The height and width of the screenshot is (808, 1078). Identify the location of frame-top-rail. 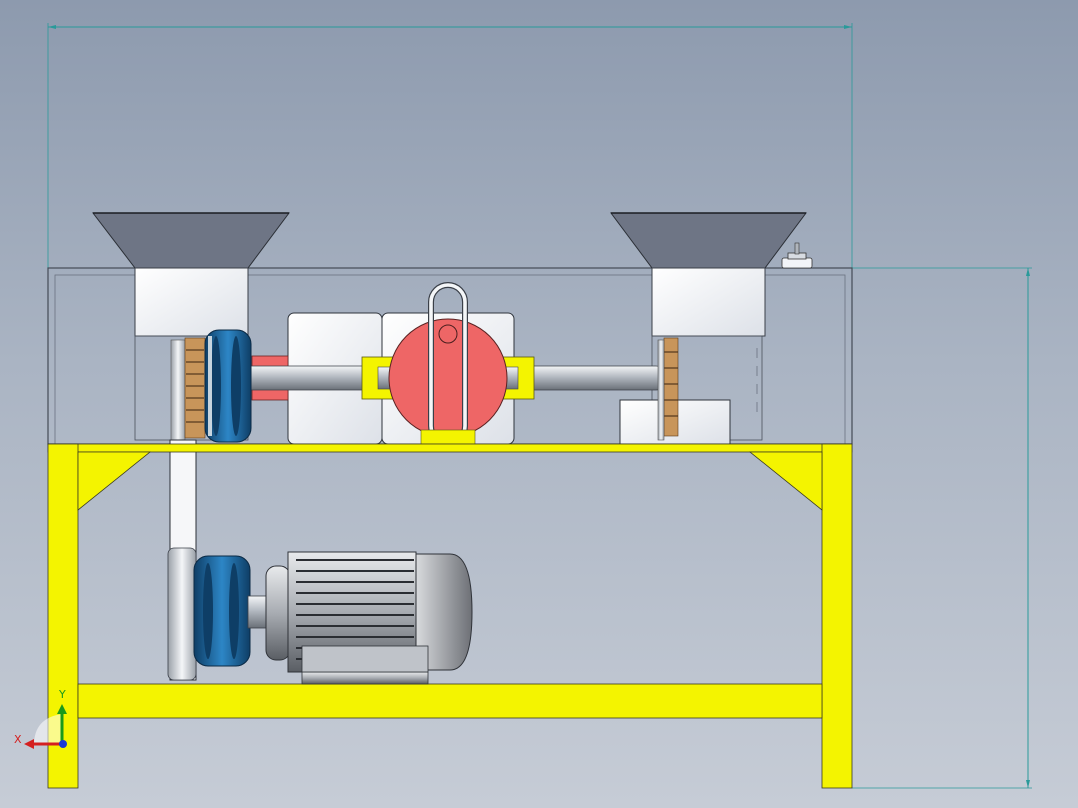
(450, 448).